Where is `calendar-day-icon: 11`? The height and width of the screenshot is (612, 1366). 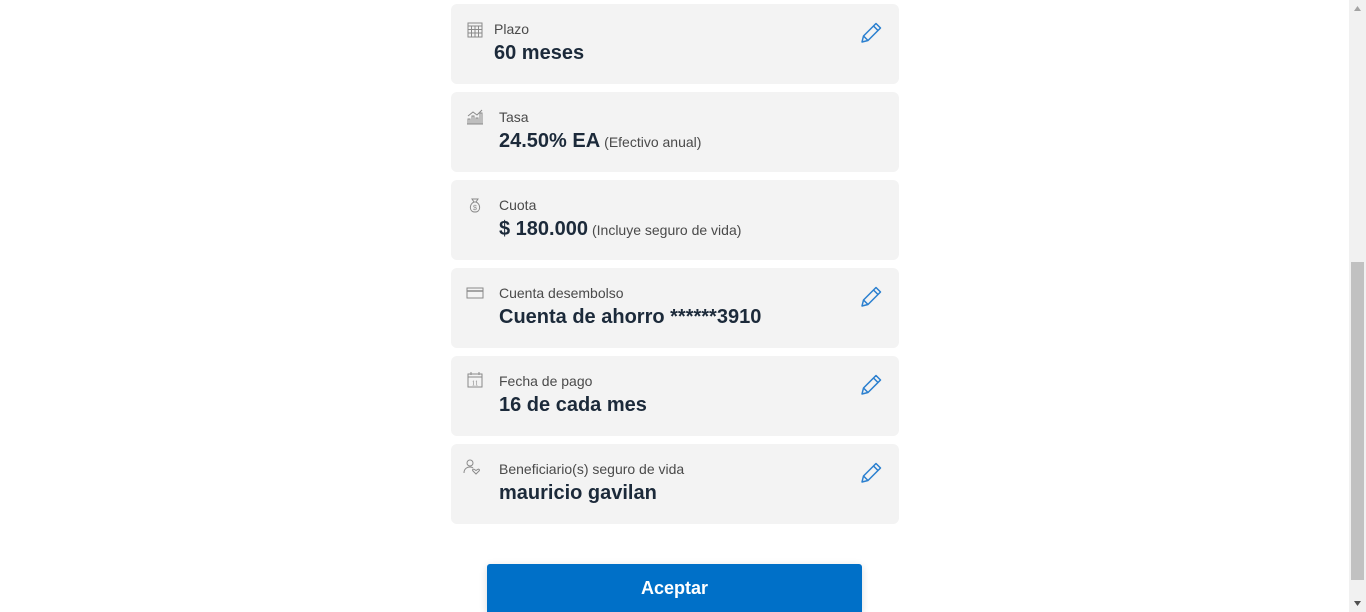 calendar-day-icon: 11 is located at coordinates (475, 380).